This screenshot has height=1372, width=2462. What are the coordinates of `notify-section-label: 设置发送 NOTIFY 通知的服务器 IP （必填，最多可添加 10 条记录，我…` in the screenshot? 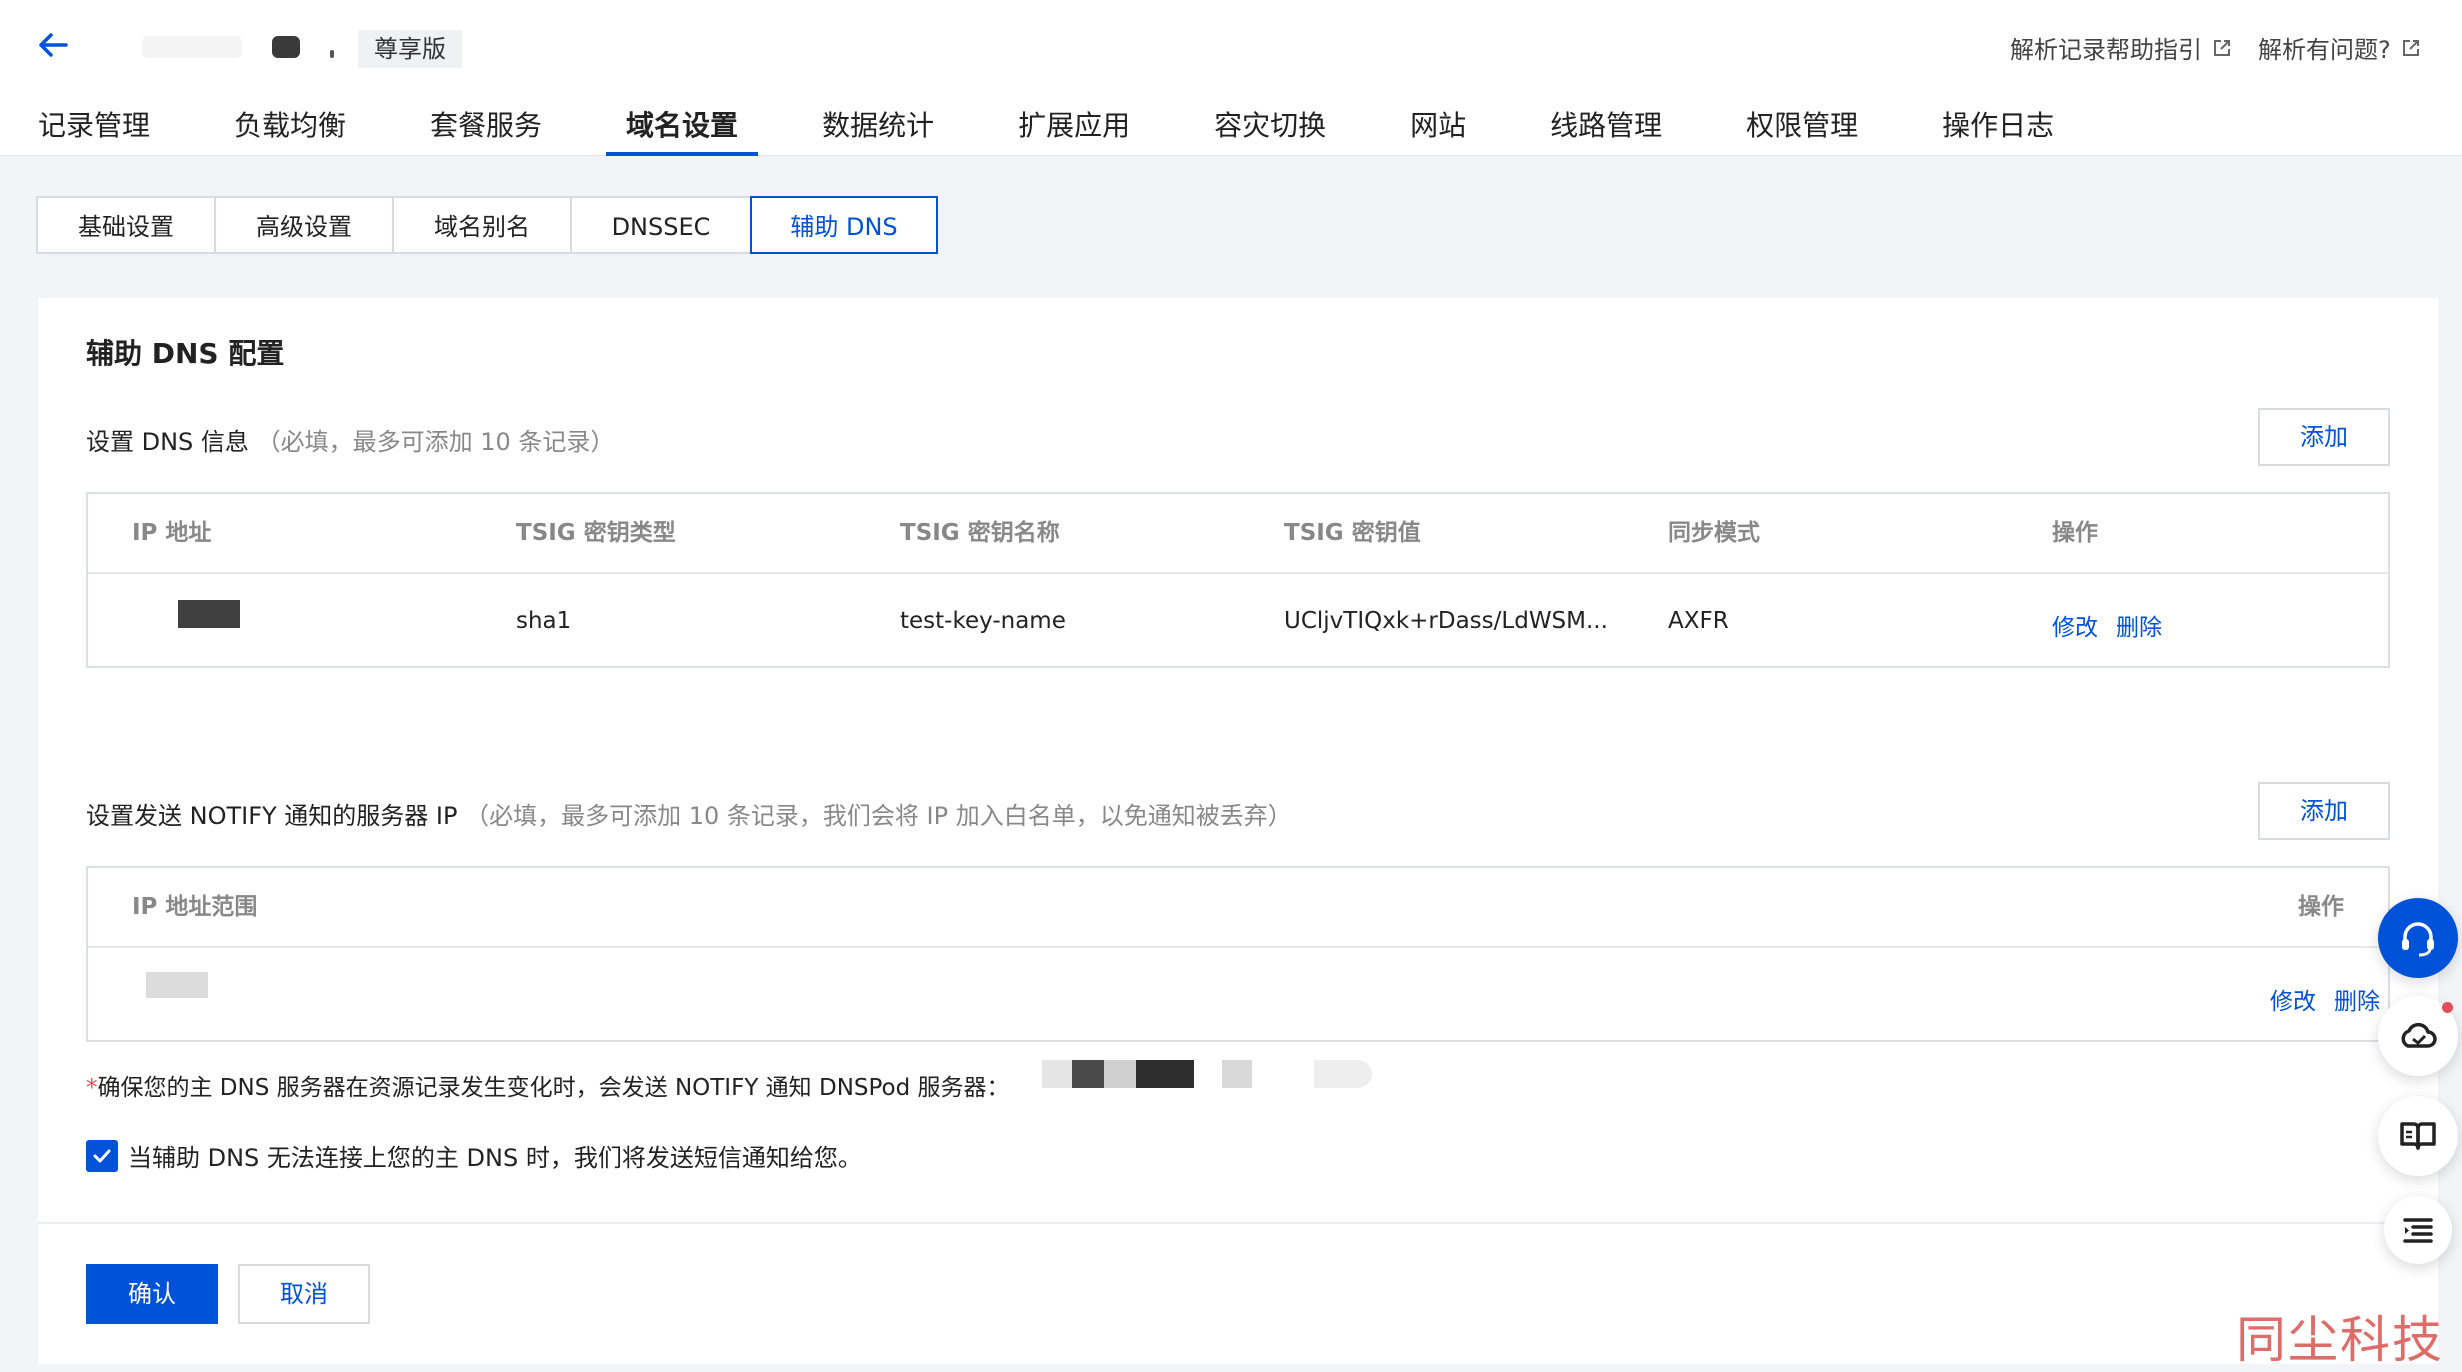 It's located at (689, 813).